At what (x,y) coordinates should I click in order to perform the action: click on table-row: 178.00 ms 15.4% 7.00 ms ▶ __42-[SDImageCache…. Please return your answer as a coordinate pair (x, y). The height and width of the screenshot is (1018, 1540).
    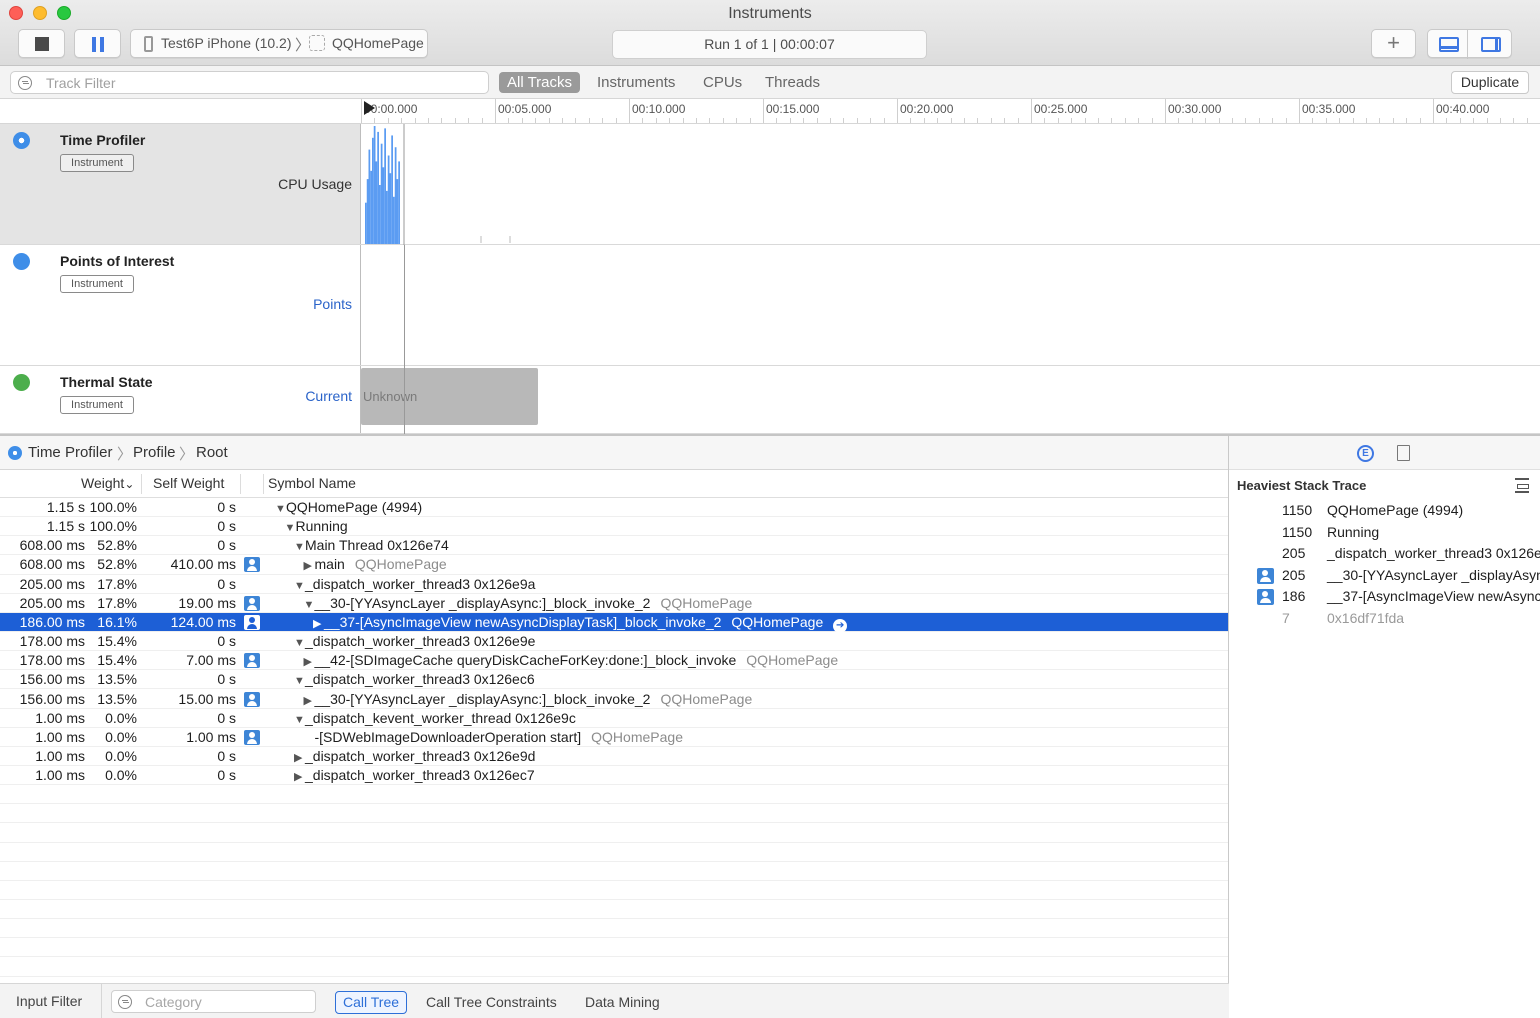
    Looking at the image, I should click on (614, 661).